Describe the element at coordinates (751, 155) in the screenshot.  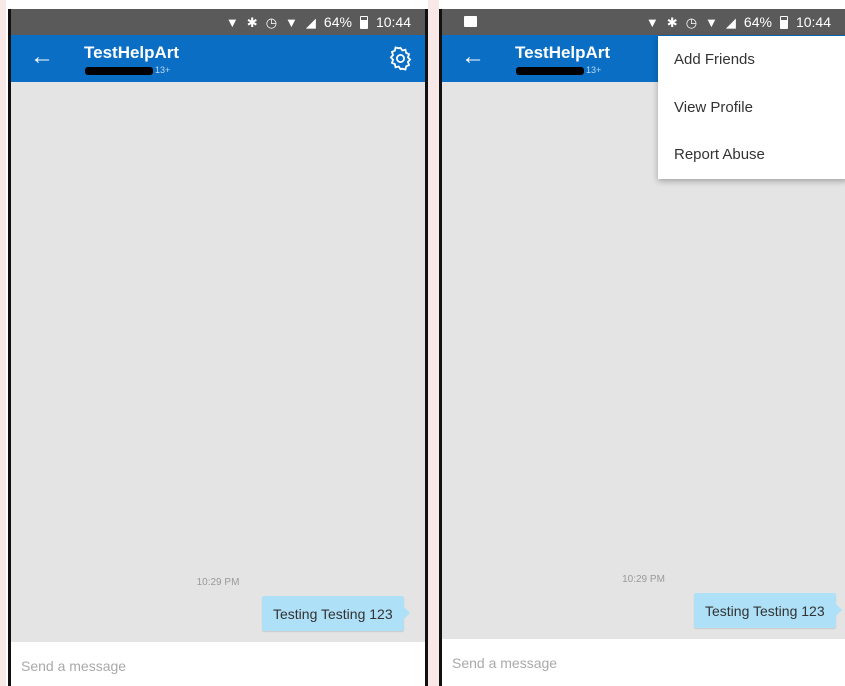
I see `menu-item-report-abuse: Report Abuse` at that location.